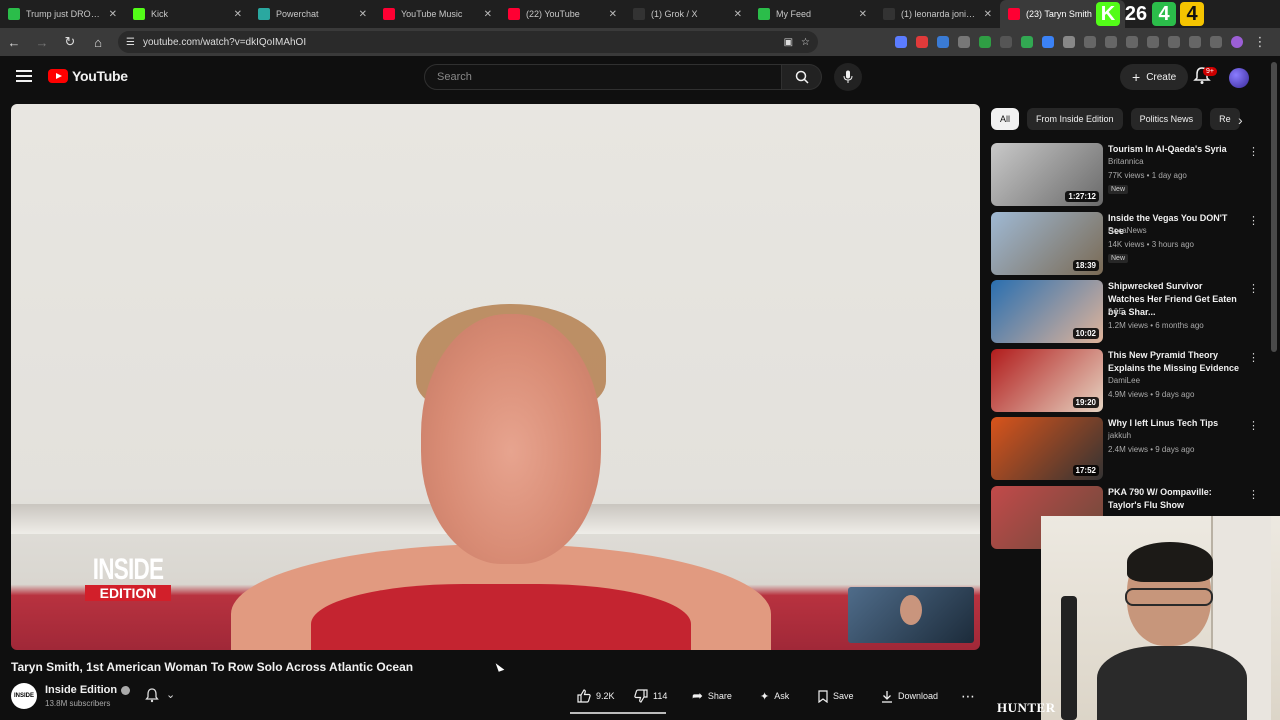 Image resolution: width=1280 pixels, height=720 pixels. I want to click on video-thumbnail: 1:27:12, so click(1047, 174).